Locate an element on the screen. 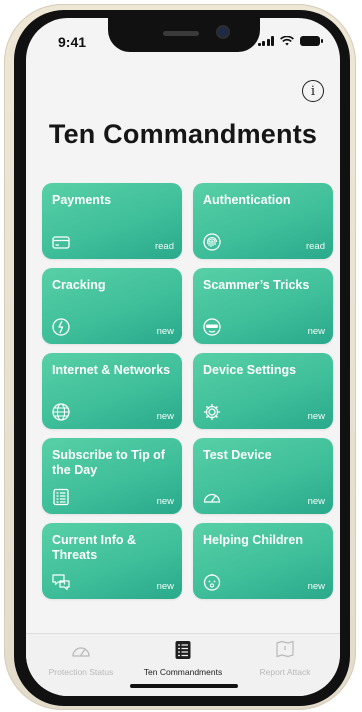  scammer-mask-icon is located at coordinates (212, 327).